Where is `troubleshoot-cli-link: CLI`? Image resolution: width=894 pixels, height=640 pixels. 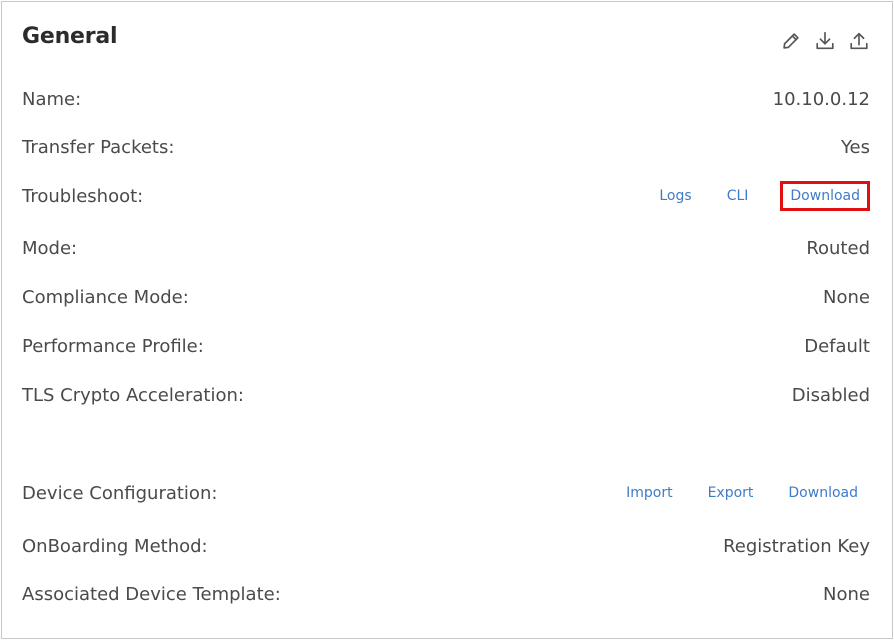 troubleshoot-cli-link: CLI is located at coordinates (738, 196).